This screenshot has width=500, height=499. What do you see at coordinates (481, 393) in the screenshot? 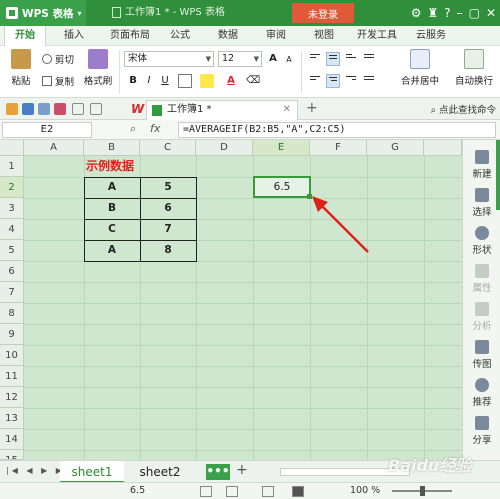
I see `side-recommend-button: 推荐` at bounding box center [481, 393].